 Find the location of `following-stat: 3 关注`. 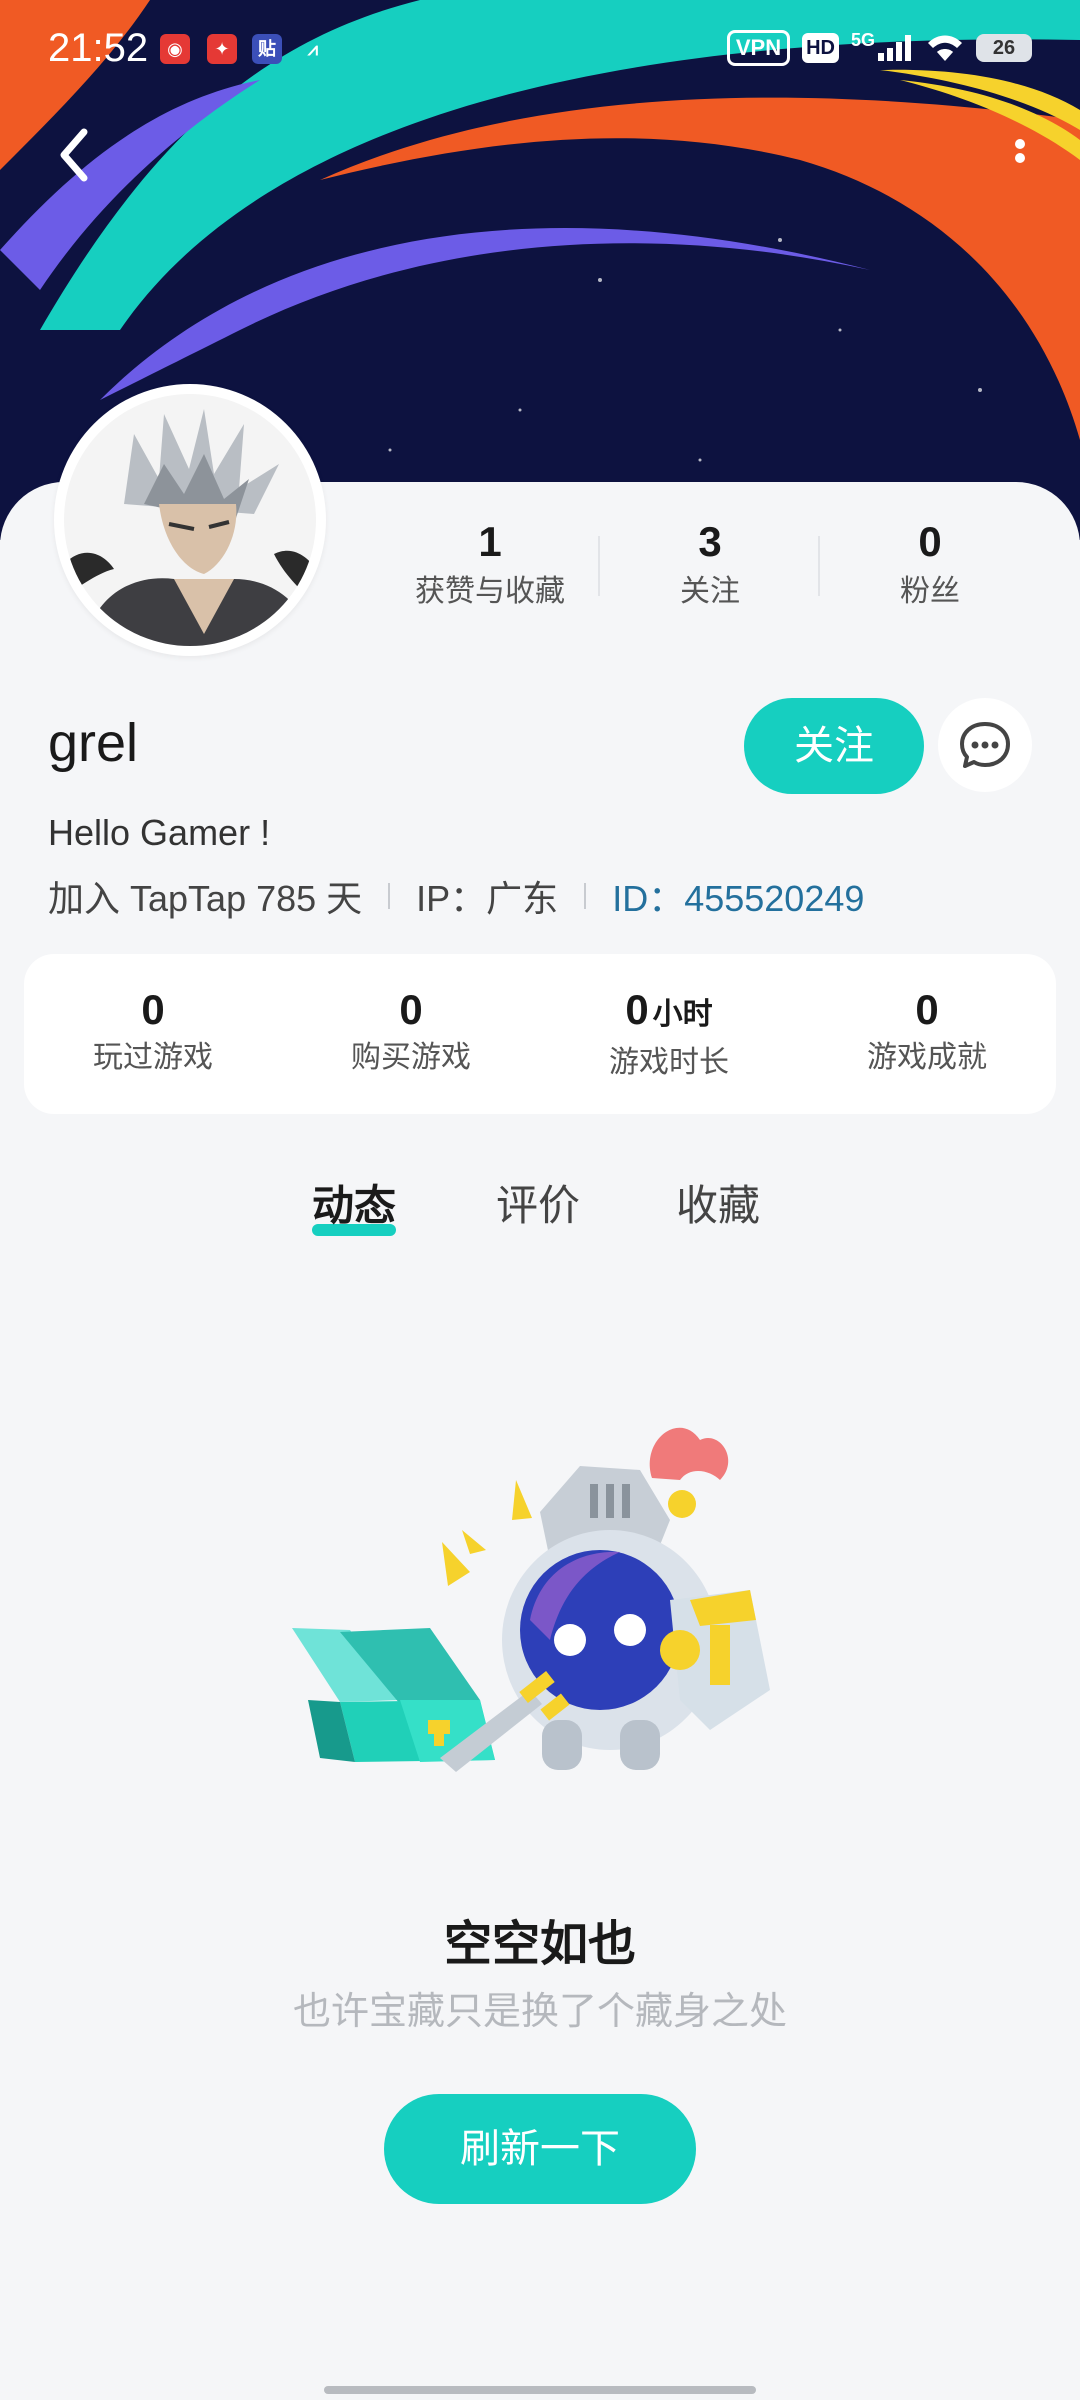

following-stat: 3 关注 is located at coordinates (710, 569).